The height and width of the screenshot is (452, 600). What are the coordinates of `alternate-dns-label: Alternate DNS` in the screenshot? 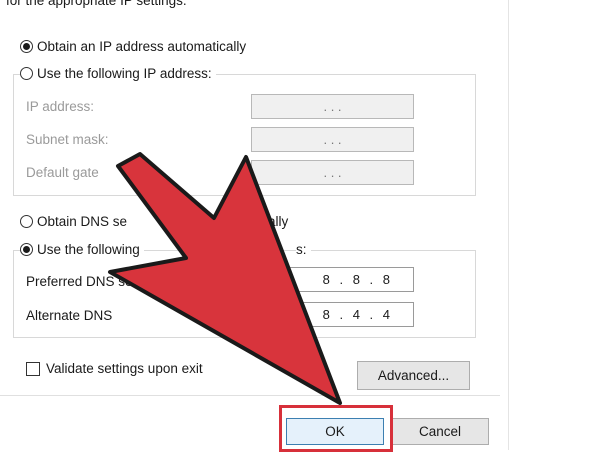 It's located at (69, 315).